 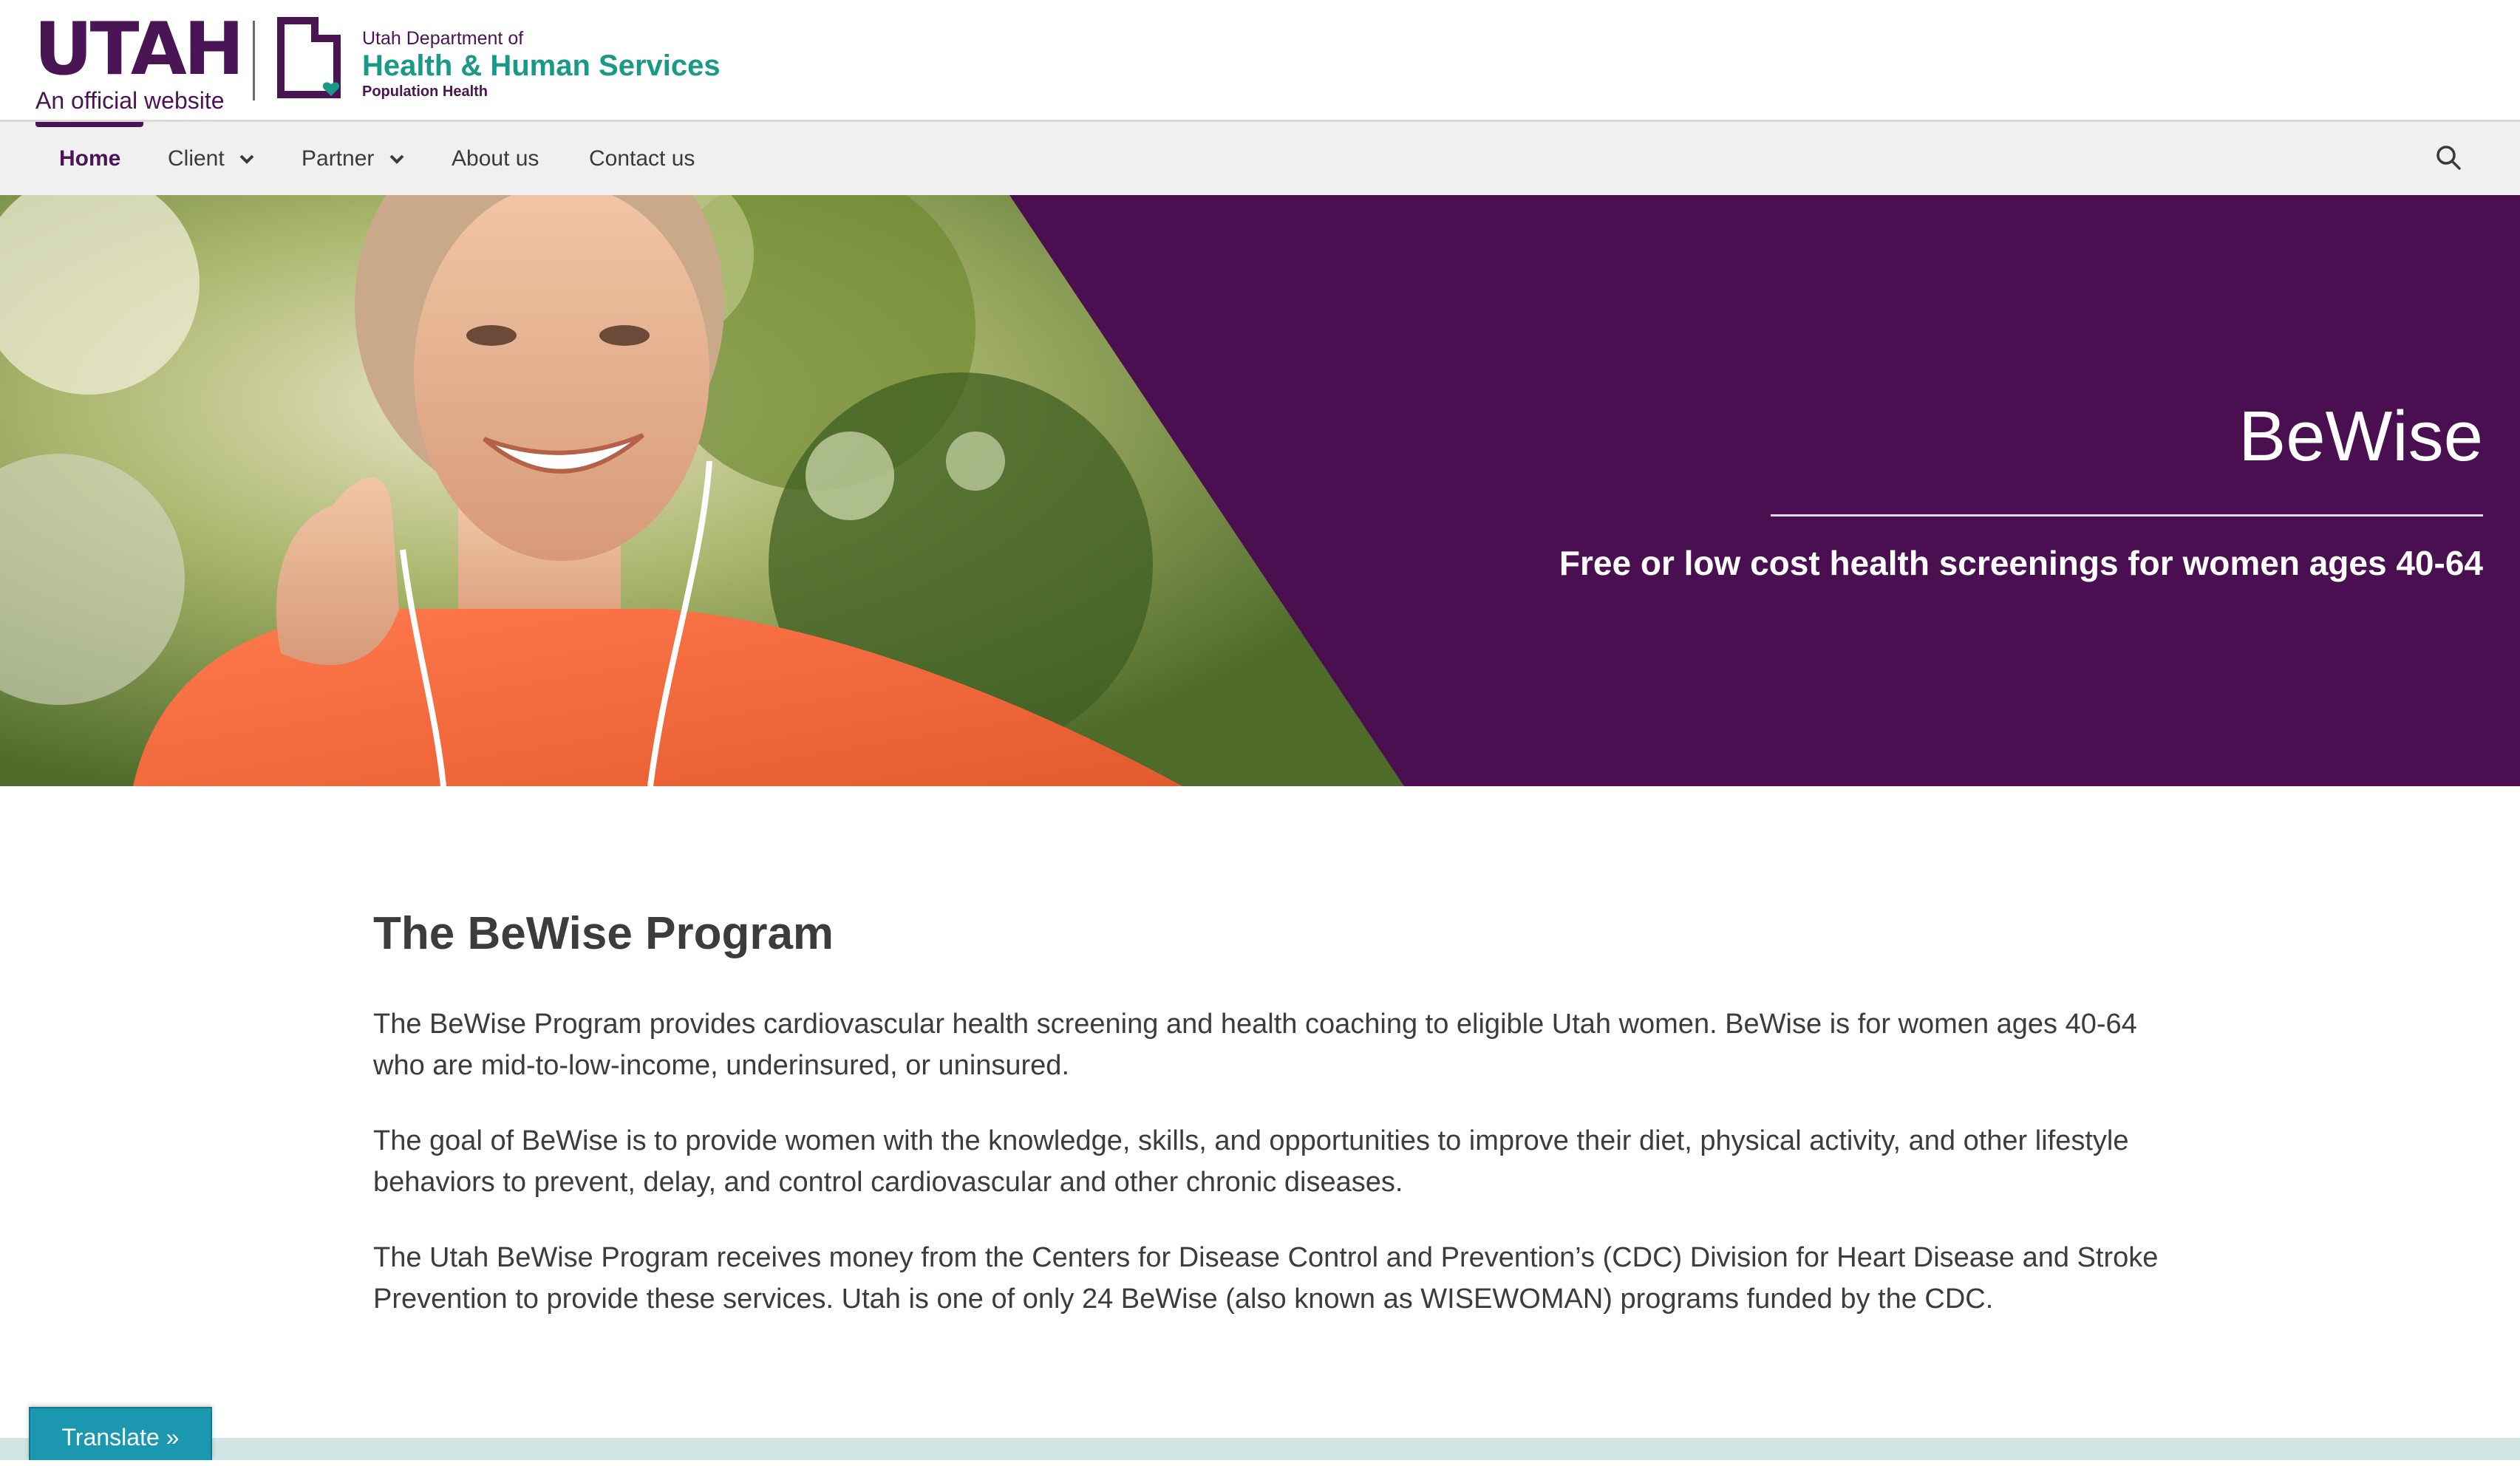 I want to click on nav-item-contact-us: Contact us, so click(x=642, y=158).